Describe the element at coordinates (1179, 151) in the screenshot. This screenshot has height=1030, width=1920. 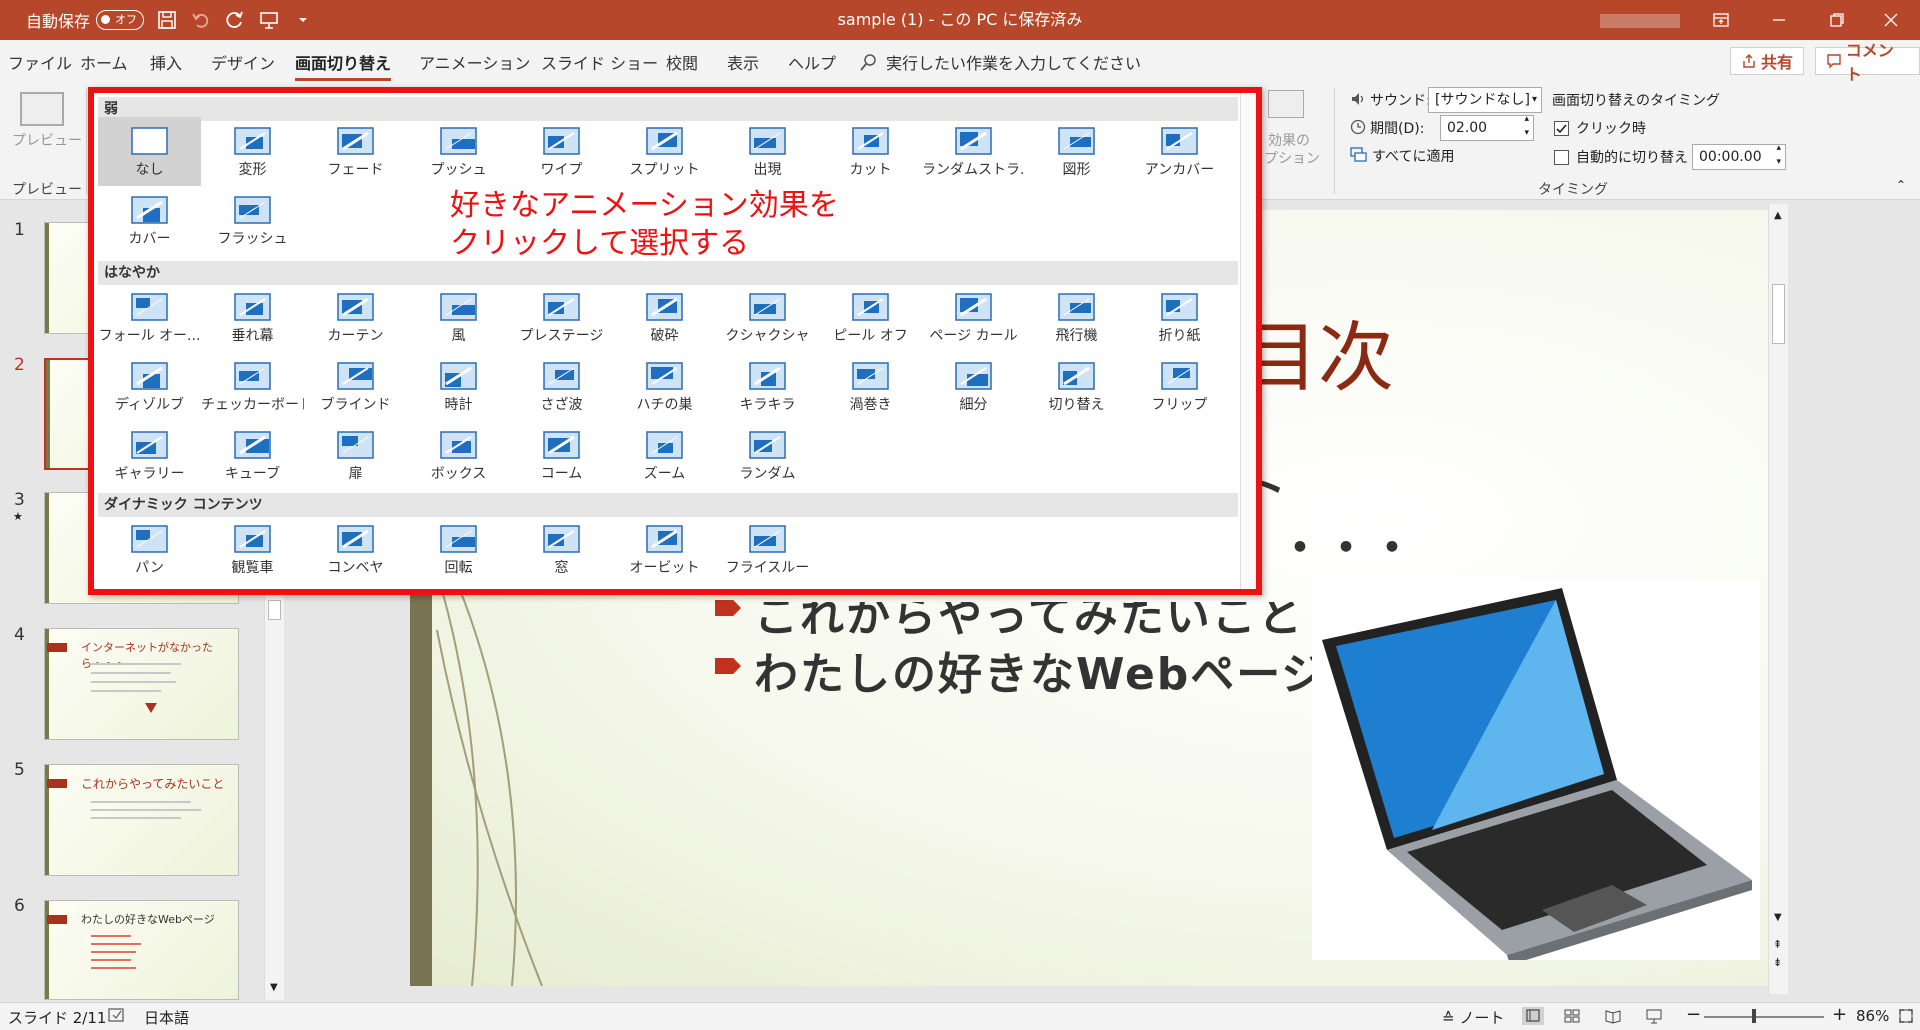
I see `transition-option: アンカバー` at that location.